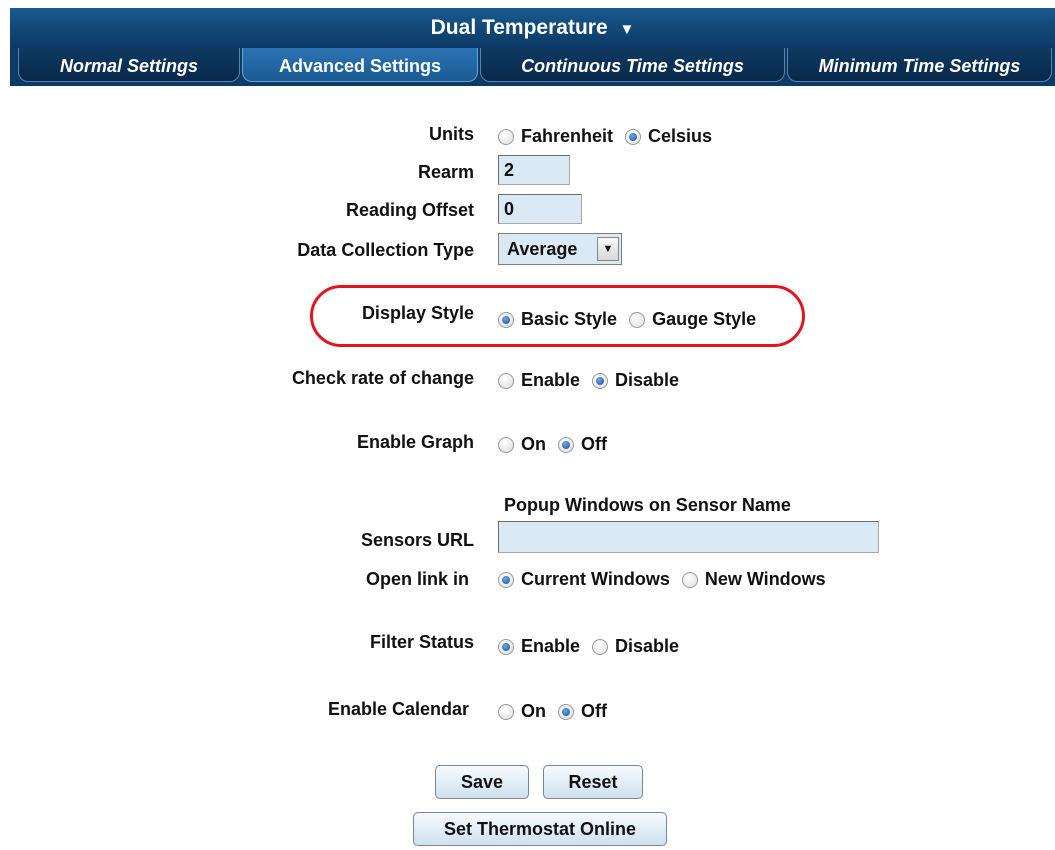 The height and width of the screenshot is (850, 1055). I want to click on display-style-gauge-label: Gauge Style, so click(704, 319).